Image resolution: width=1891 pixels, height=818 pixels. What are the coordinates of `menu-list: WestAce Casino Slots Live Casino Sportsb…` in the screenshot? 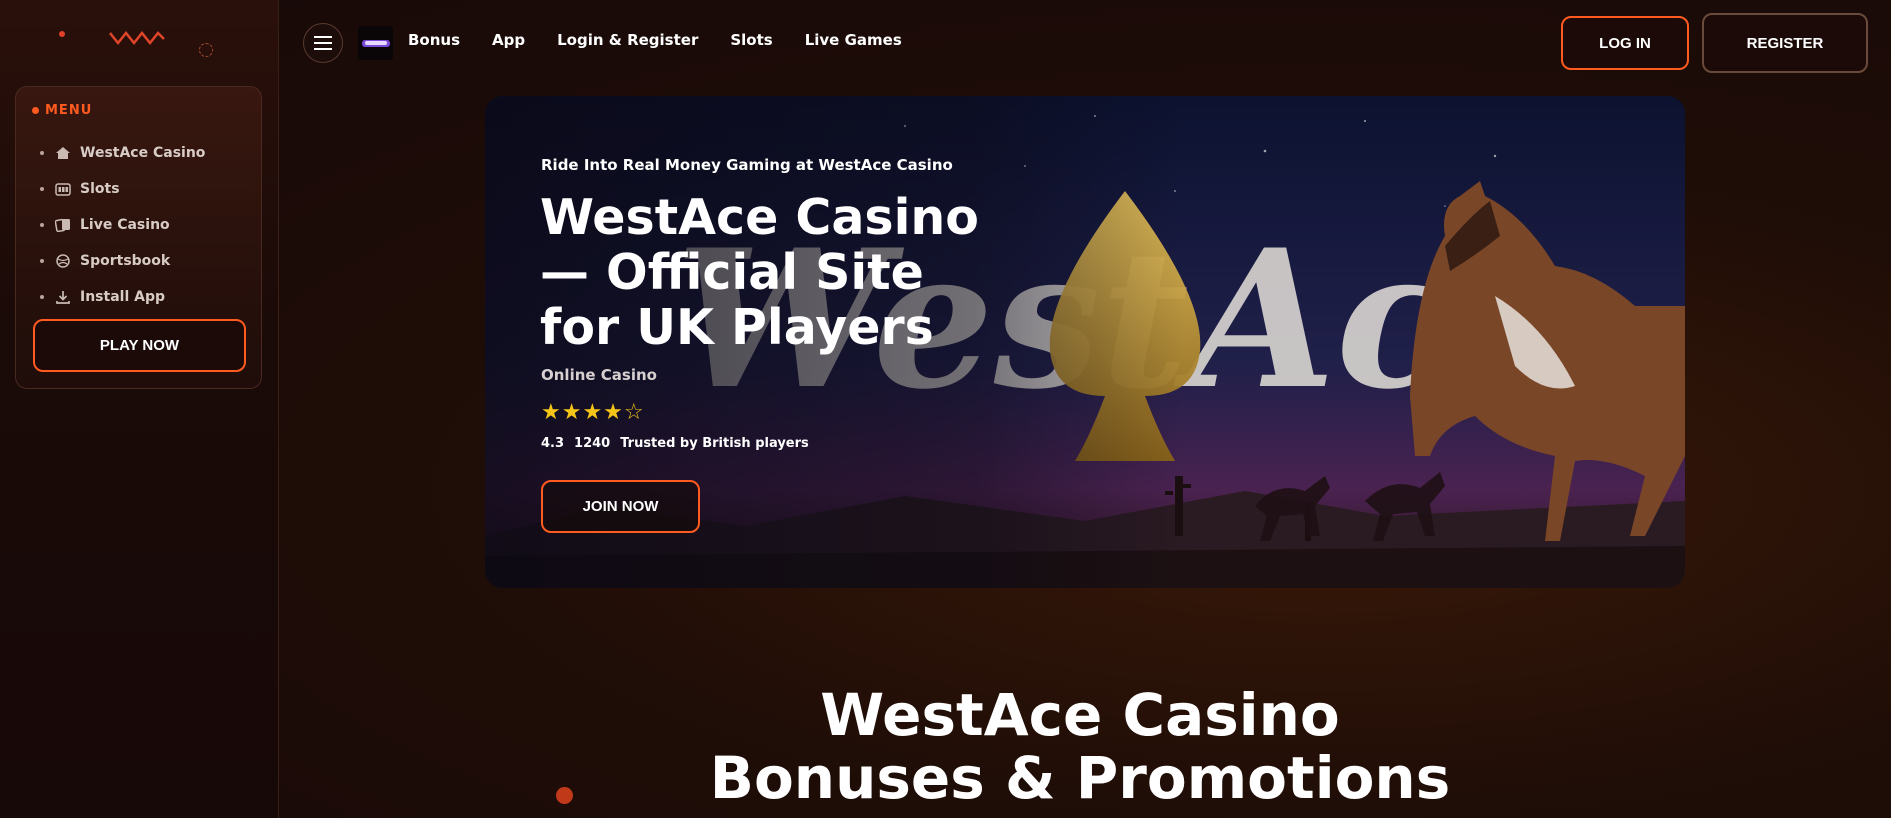 It's located at (122, 225).